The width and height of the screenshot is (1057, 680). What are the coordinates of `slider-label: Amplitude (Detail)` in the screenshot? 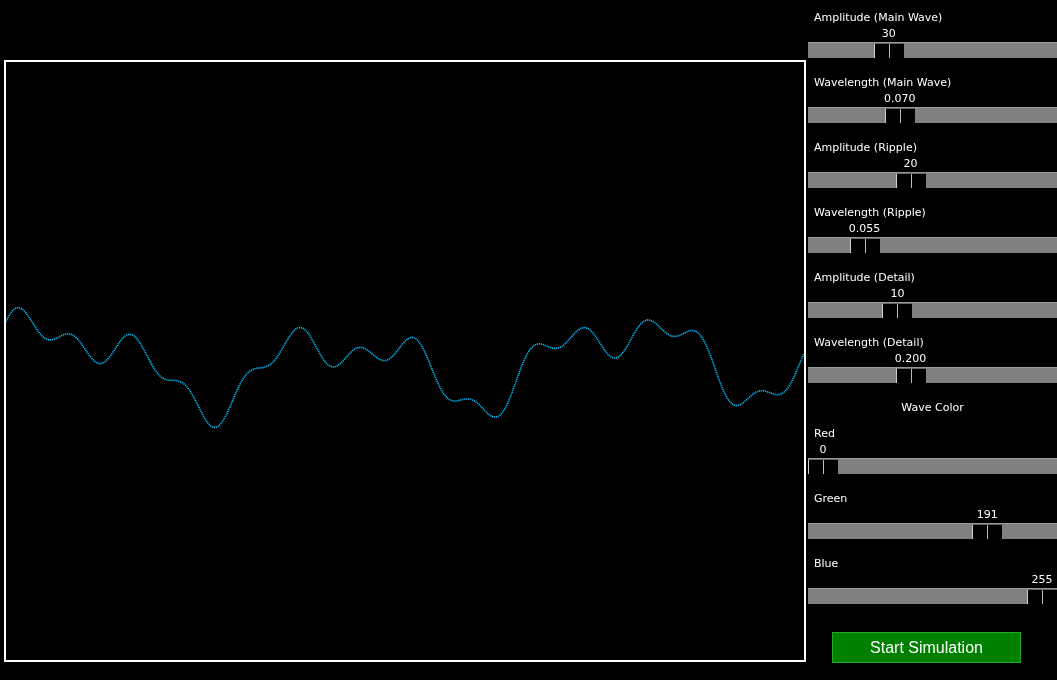 It's located at (864, 278).